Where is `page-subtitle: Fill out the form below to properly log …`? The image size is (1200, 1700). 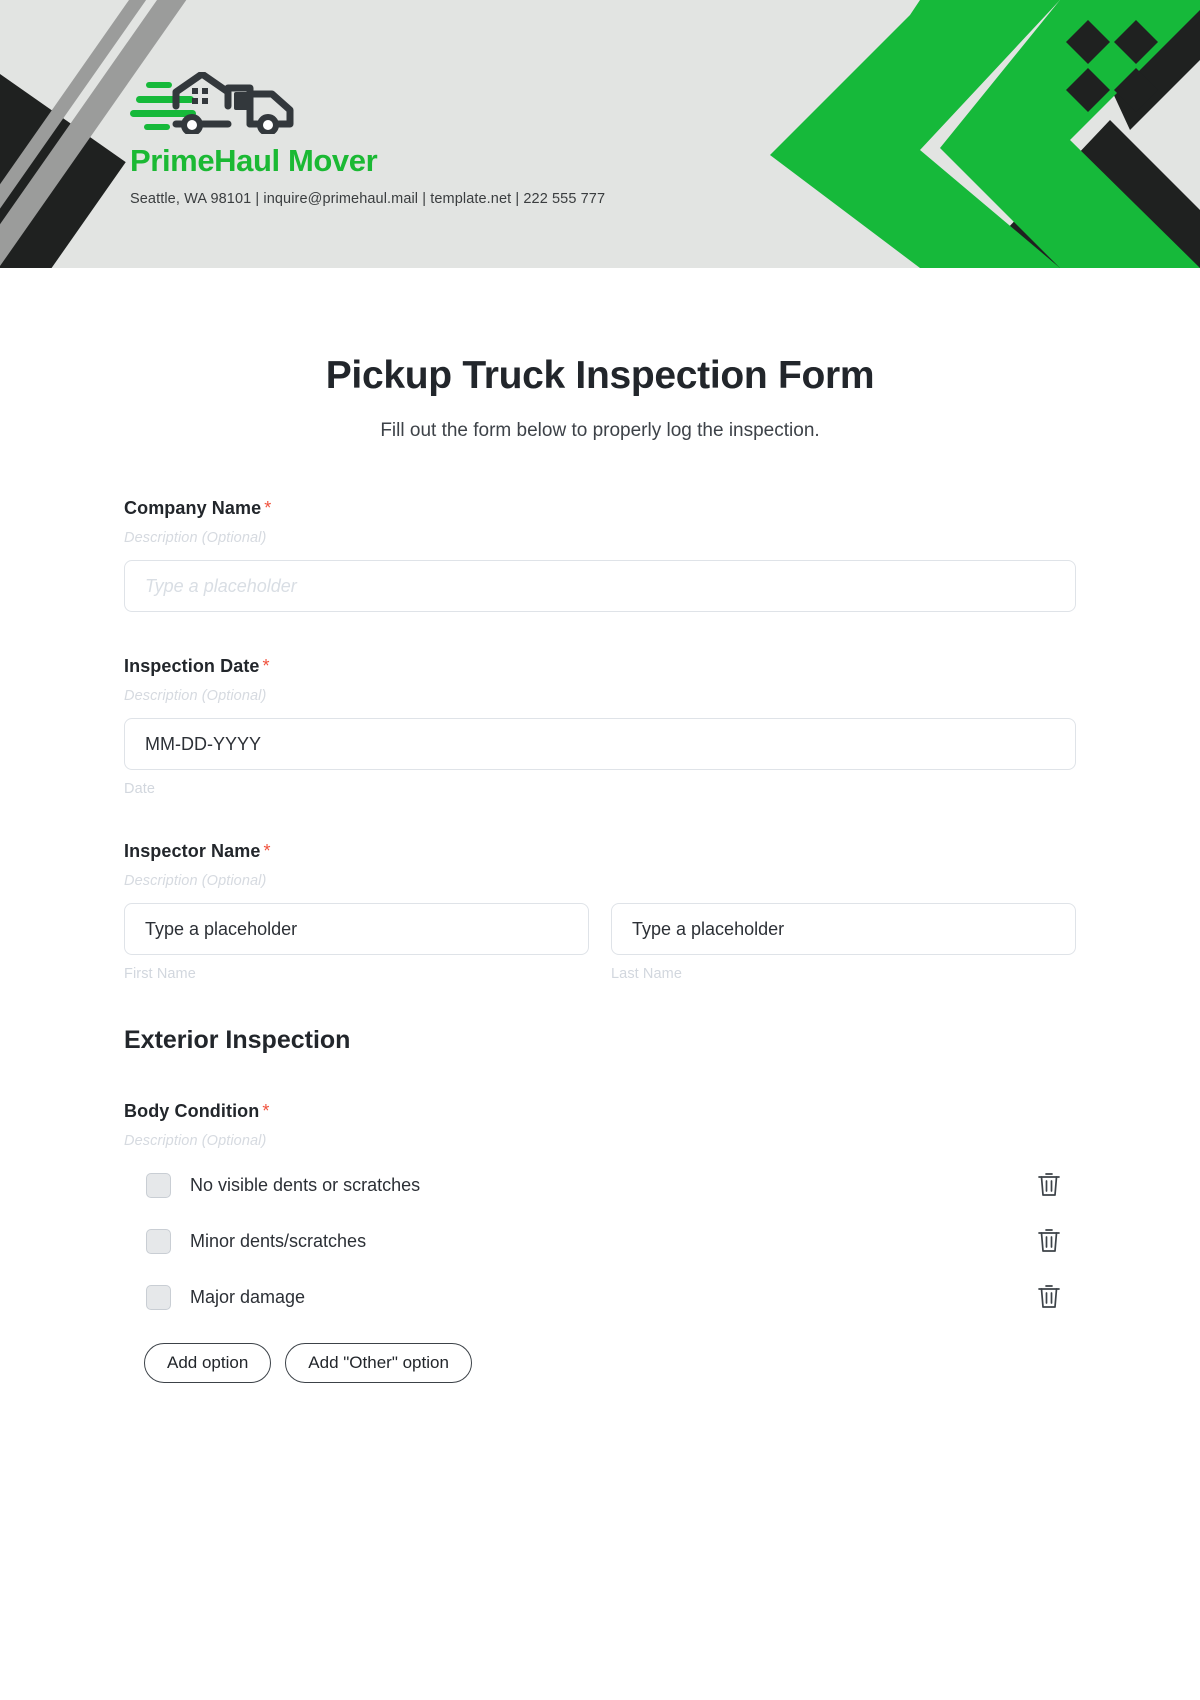 page-subtitle: Fill out the form below to properly log … is located at coordinates (600, 430).